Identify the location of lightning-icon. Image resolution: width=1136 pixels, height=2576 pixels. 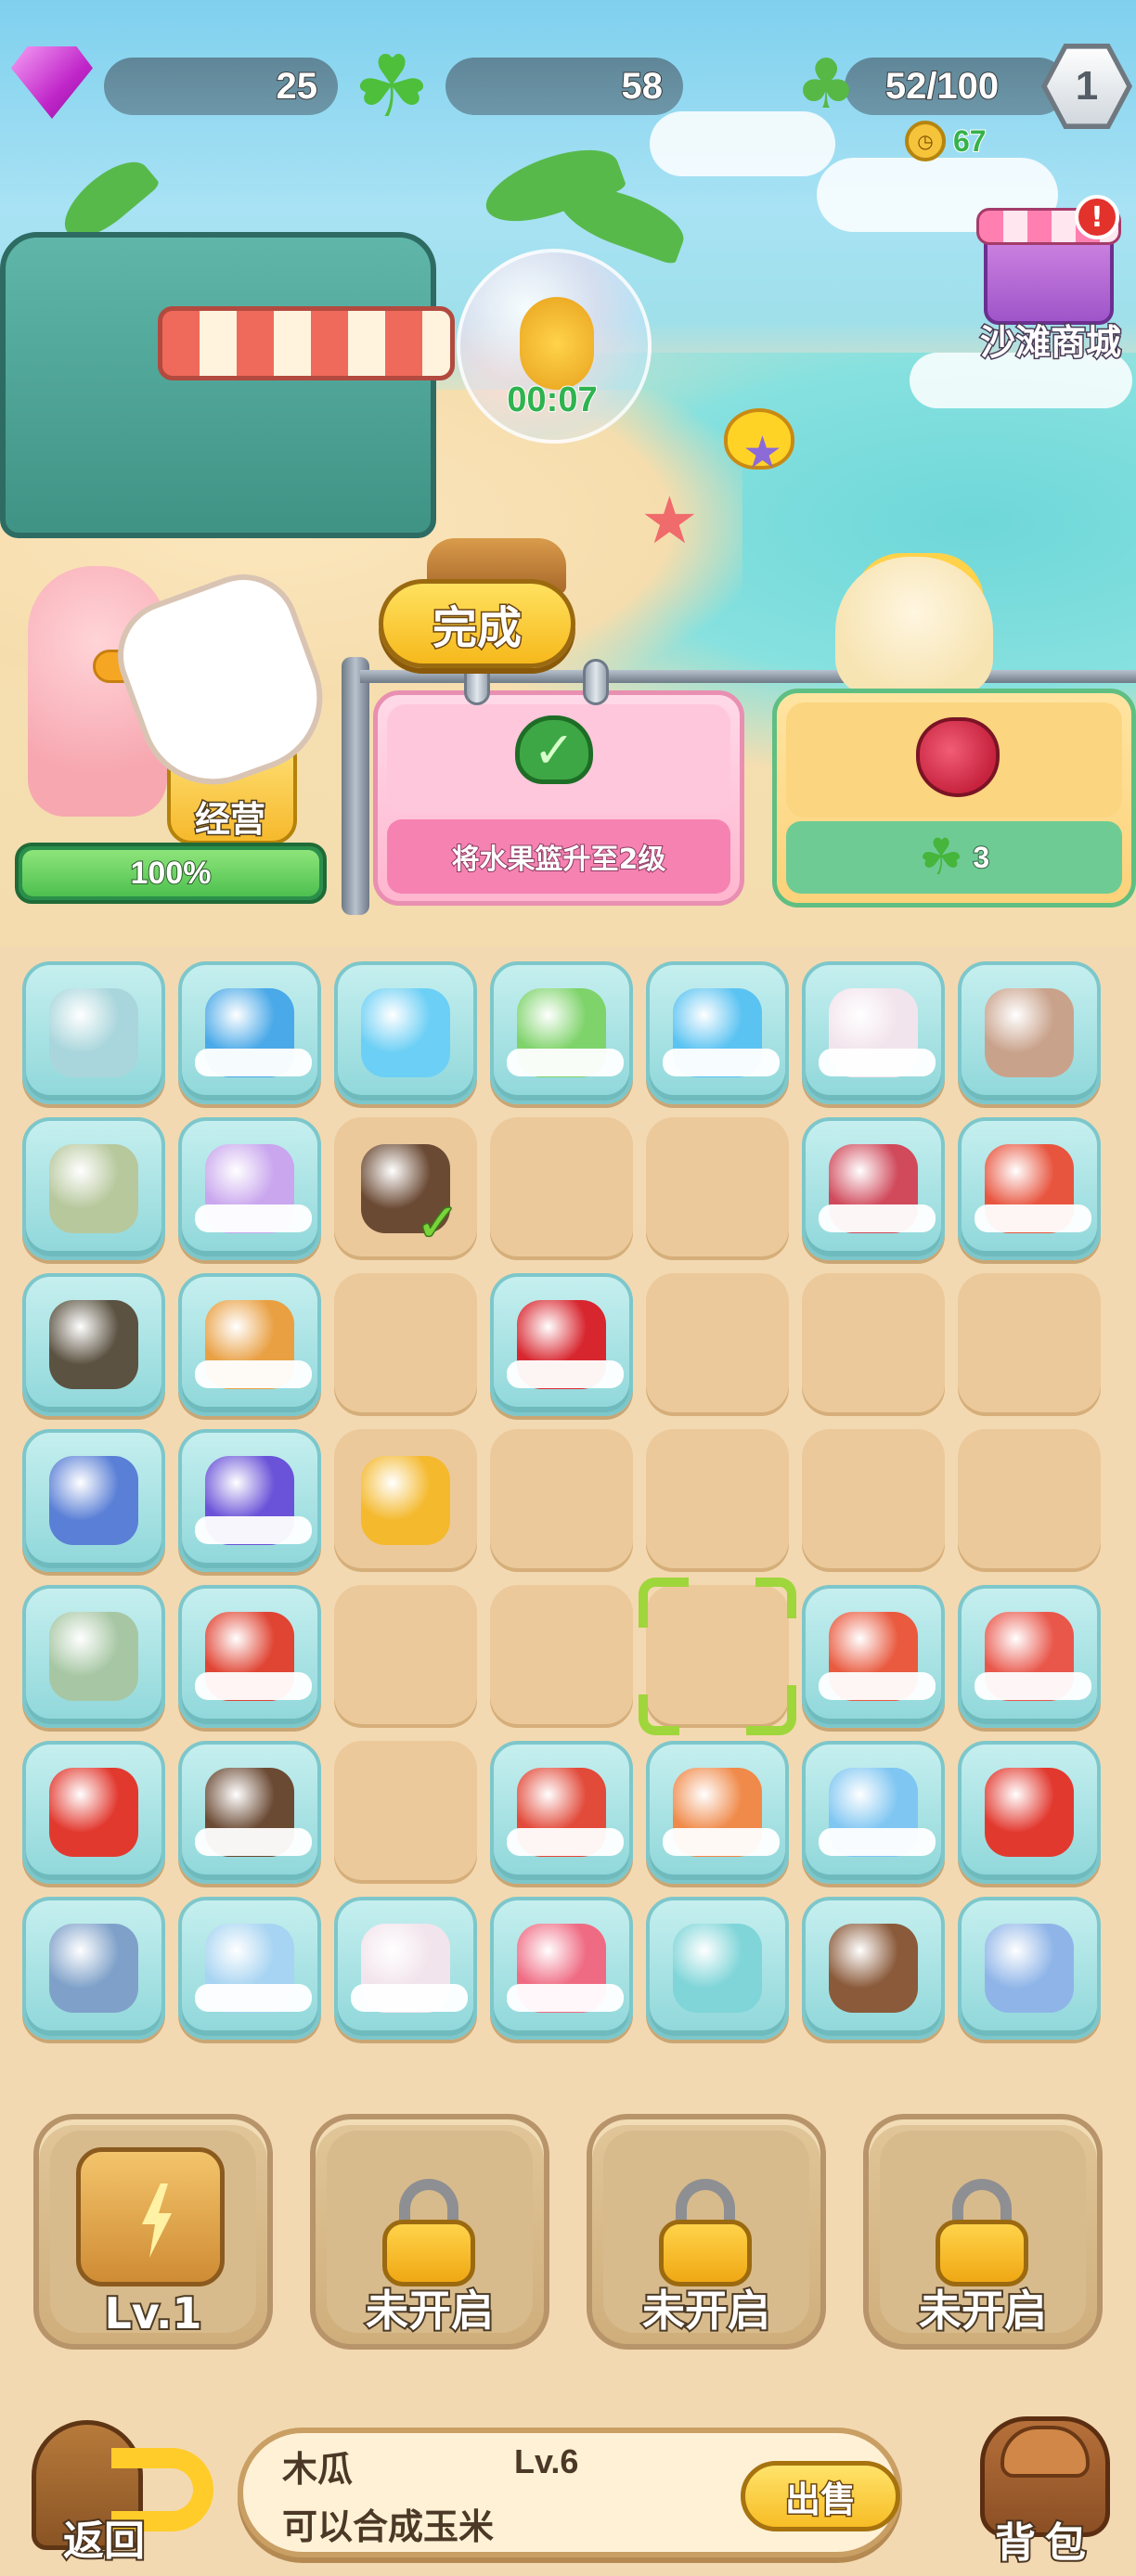
(157, 2221).